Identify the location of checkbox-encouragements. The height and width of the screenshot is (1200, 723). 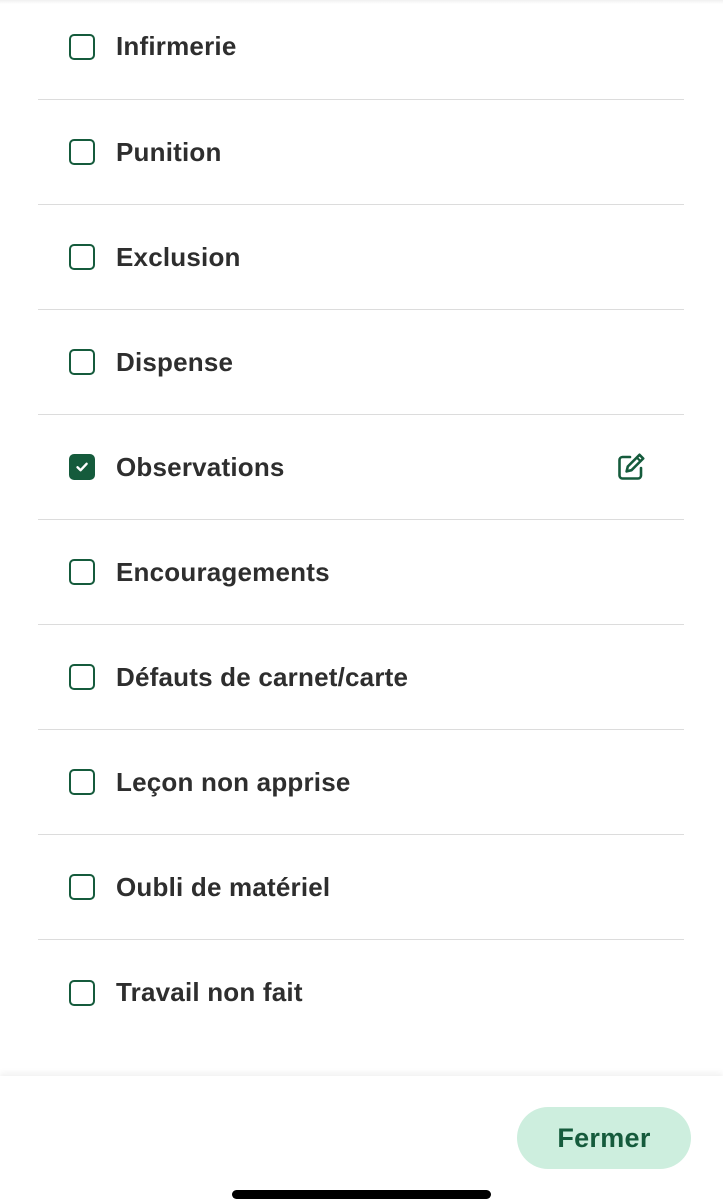
(82, 572).